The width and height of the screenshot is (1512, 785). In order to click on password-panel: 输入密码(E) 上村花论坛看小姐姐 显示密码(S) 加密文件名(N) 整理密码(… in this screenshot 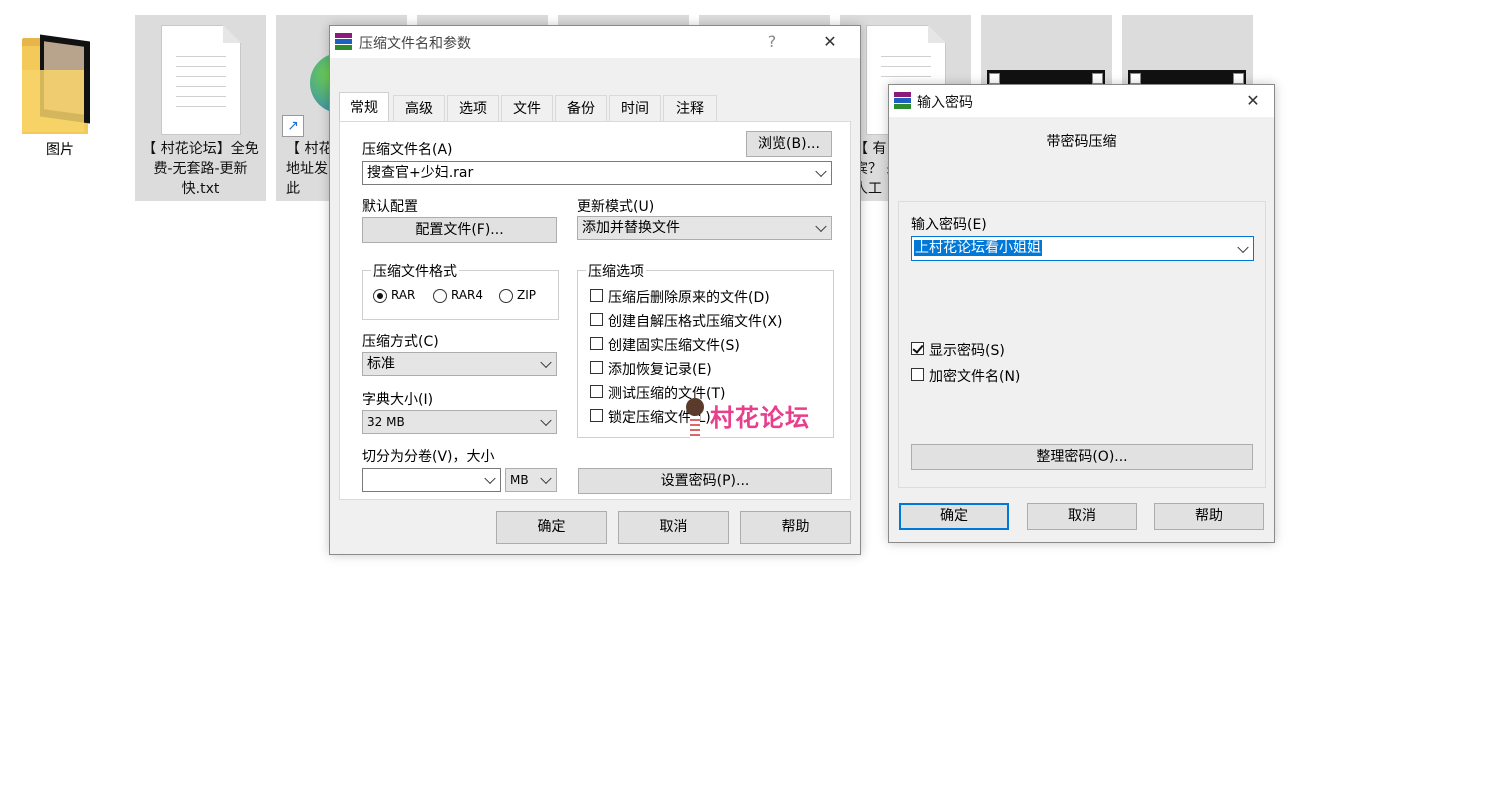, I will do `click(1082, 344)`.